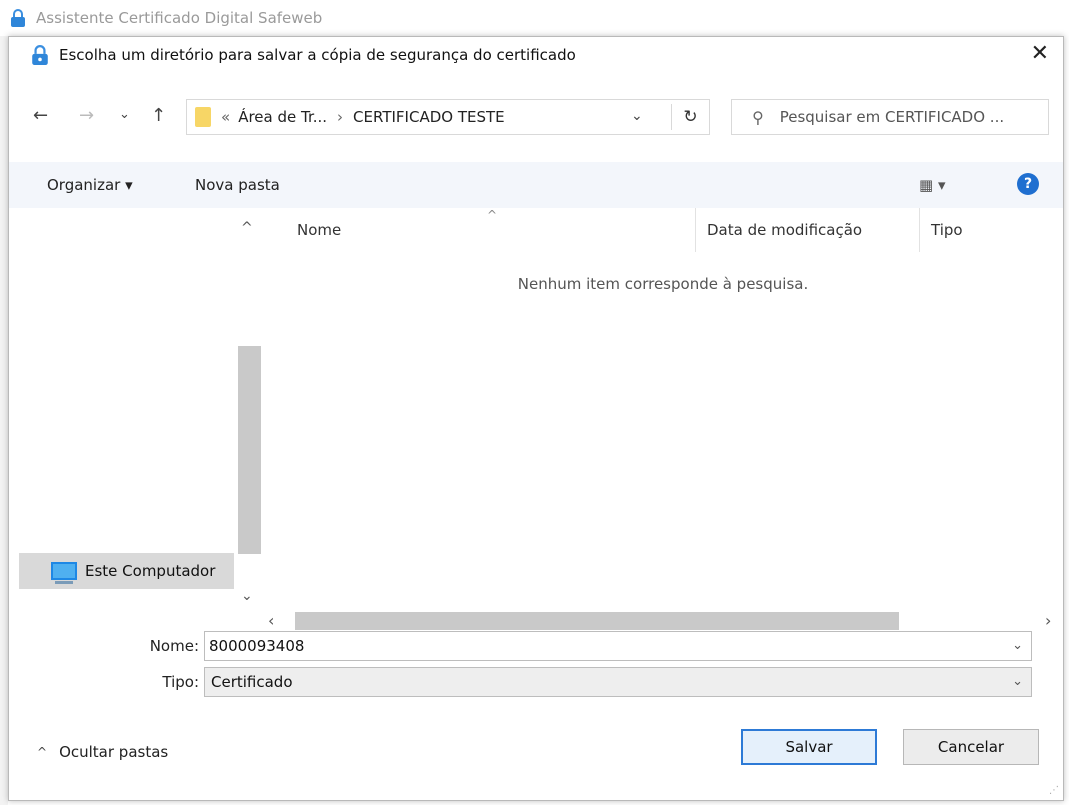 The height and width of the screenshot is (805, 1069). Describe the element at coordinates (247, 228) in the screenshot. I see `scroll-up-icon: ^` at that location.